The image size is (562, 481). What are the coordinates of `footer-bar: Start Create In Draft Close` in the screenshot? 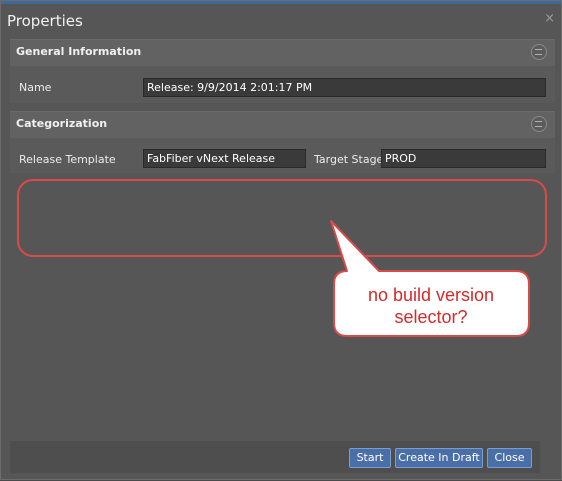 It's located at (275, 457).